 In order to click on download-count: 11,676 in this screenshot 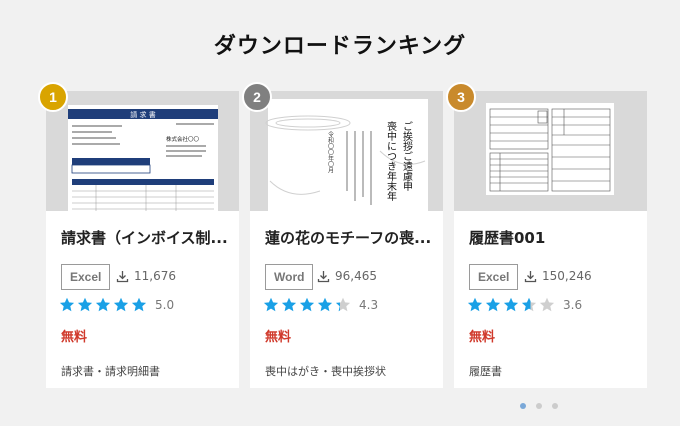, I will do `click(146, 276)`.